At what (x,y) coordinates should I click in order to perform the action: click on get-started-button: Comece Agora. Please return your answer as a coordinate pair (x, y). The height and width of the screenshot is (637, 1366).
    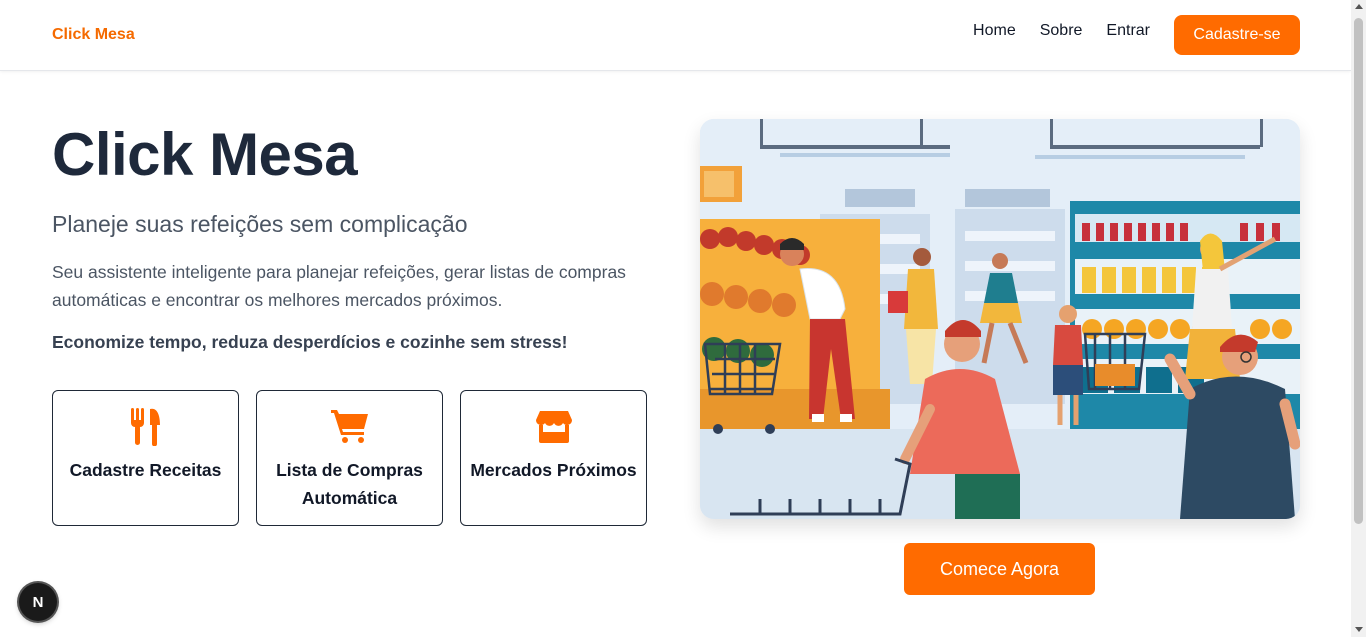
    Looking at the image, I should click on (999, 569).